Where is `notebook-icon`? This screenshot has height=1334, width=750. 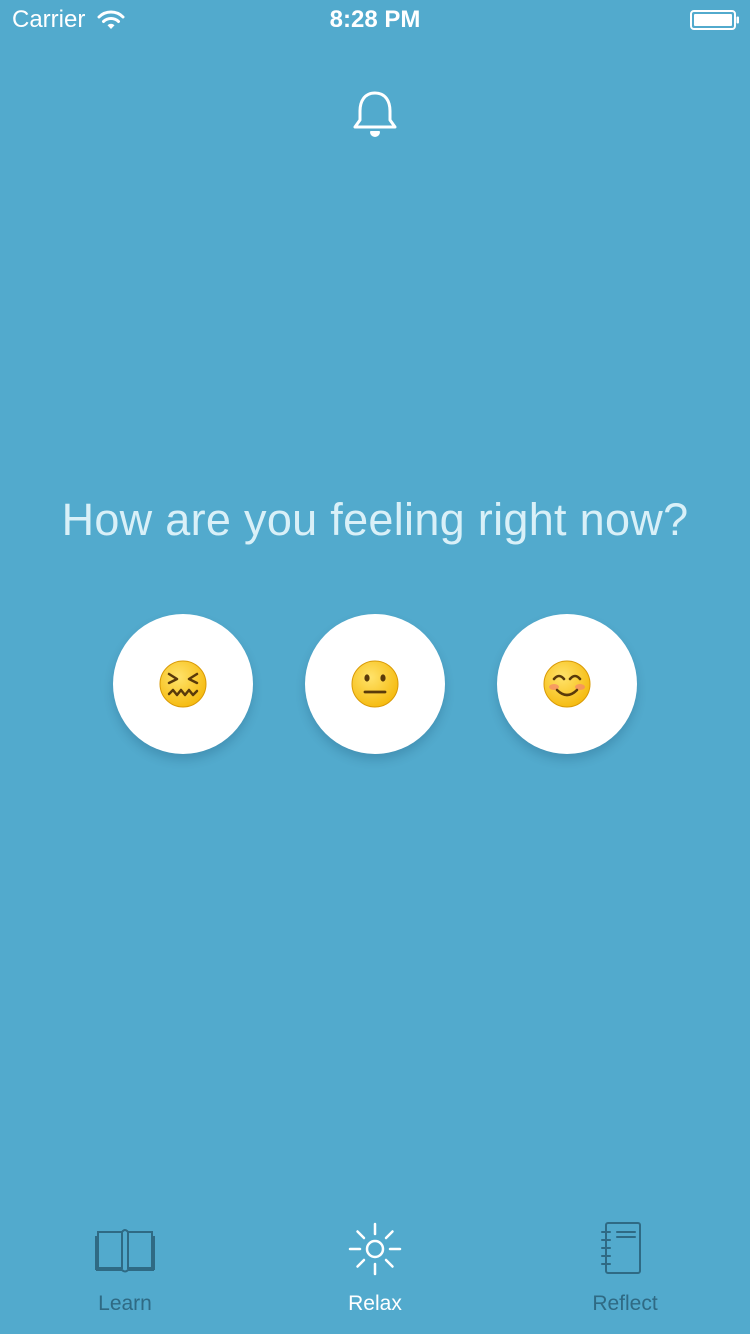 notebook-icon is located at coordinates (621, 1248).